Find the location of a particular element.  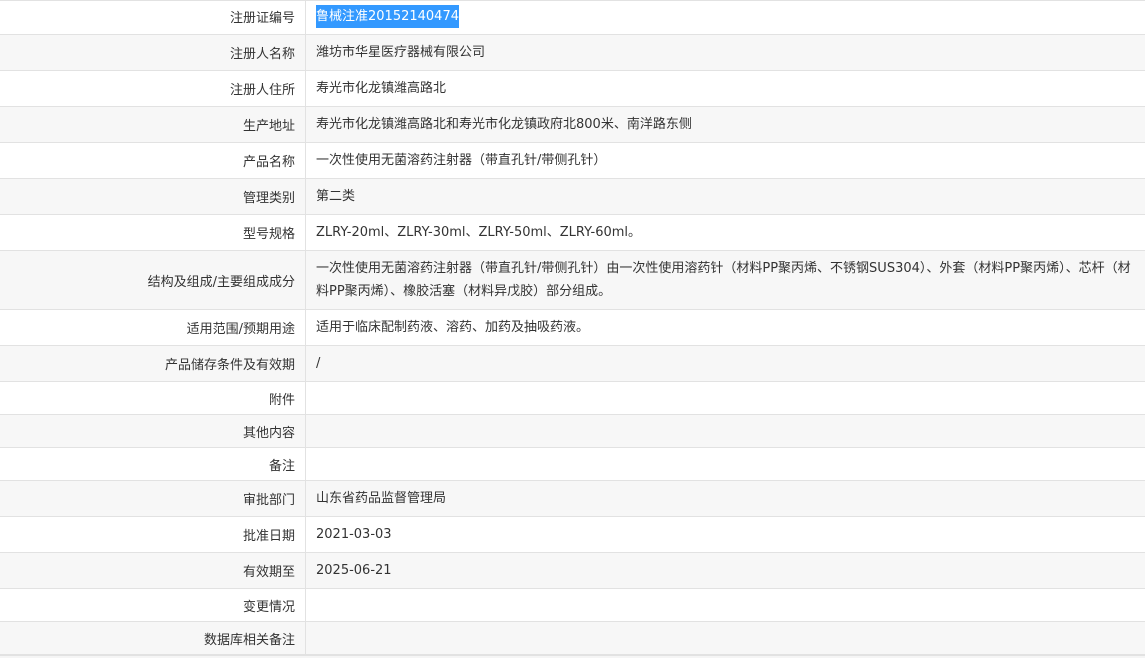

field-label: 管理类别 is located at coordinates (153, 196).